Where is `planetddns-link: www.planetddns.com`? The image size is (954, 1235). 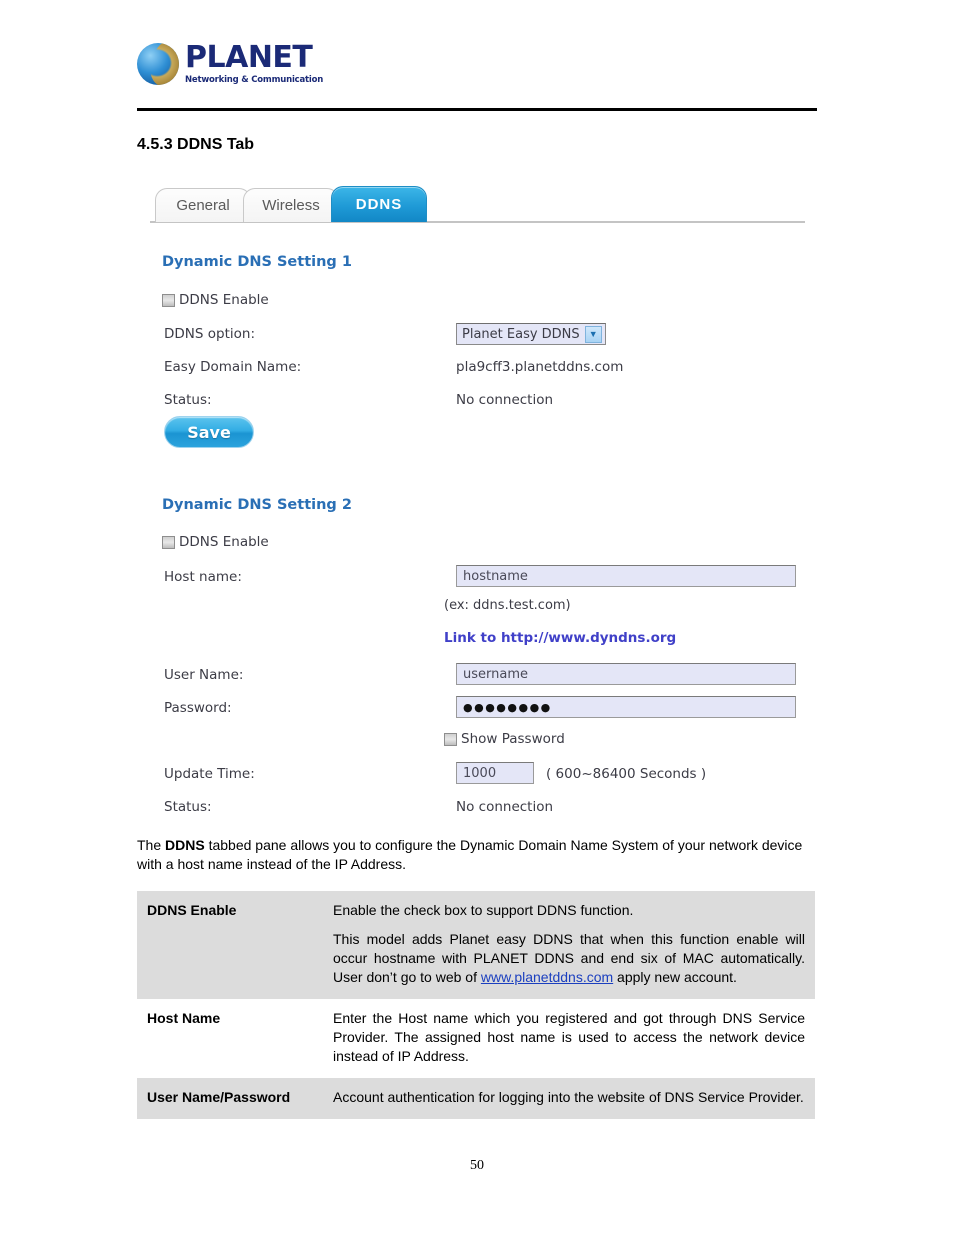
planetddns-link: www.planetddns.com is located at coordinates (547, 977).